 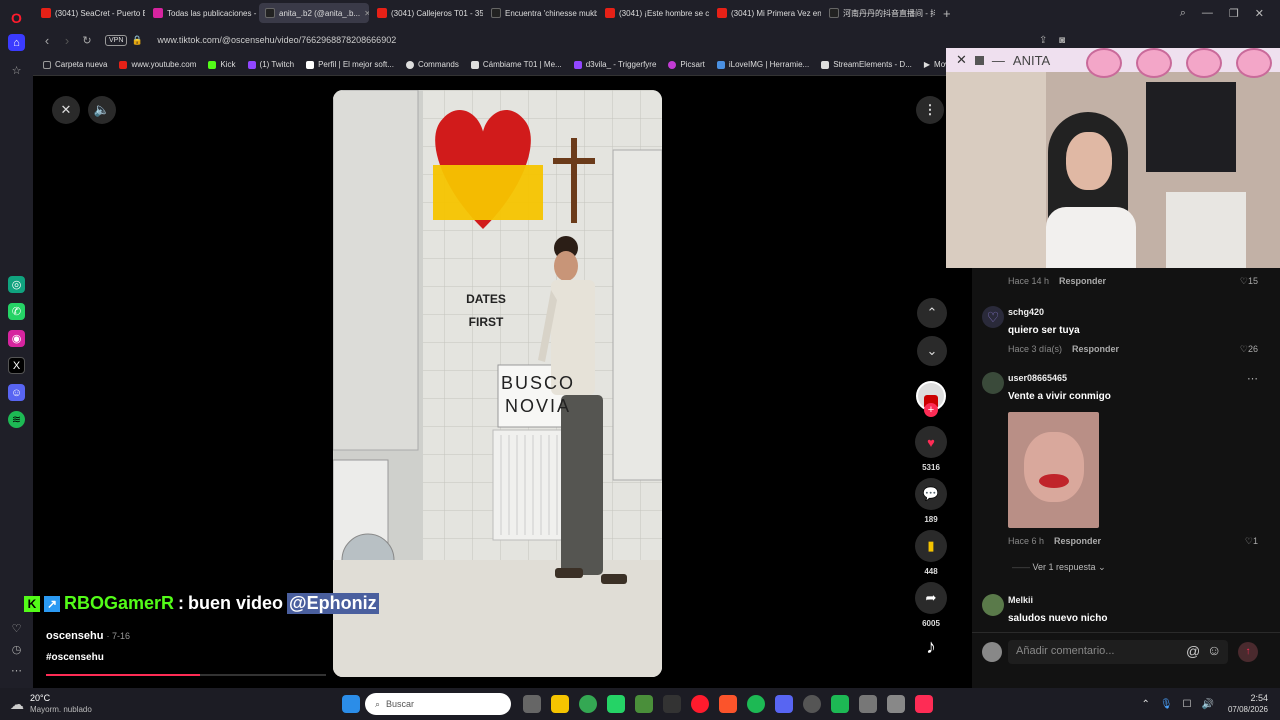 What do you see at coordinates (868, 704) in the screenshot?
I see `settings-icon` at bounding box center [868, 704].